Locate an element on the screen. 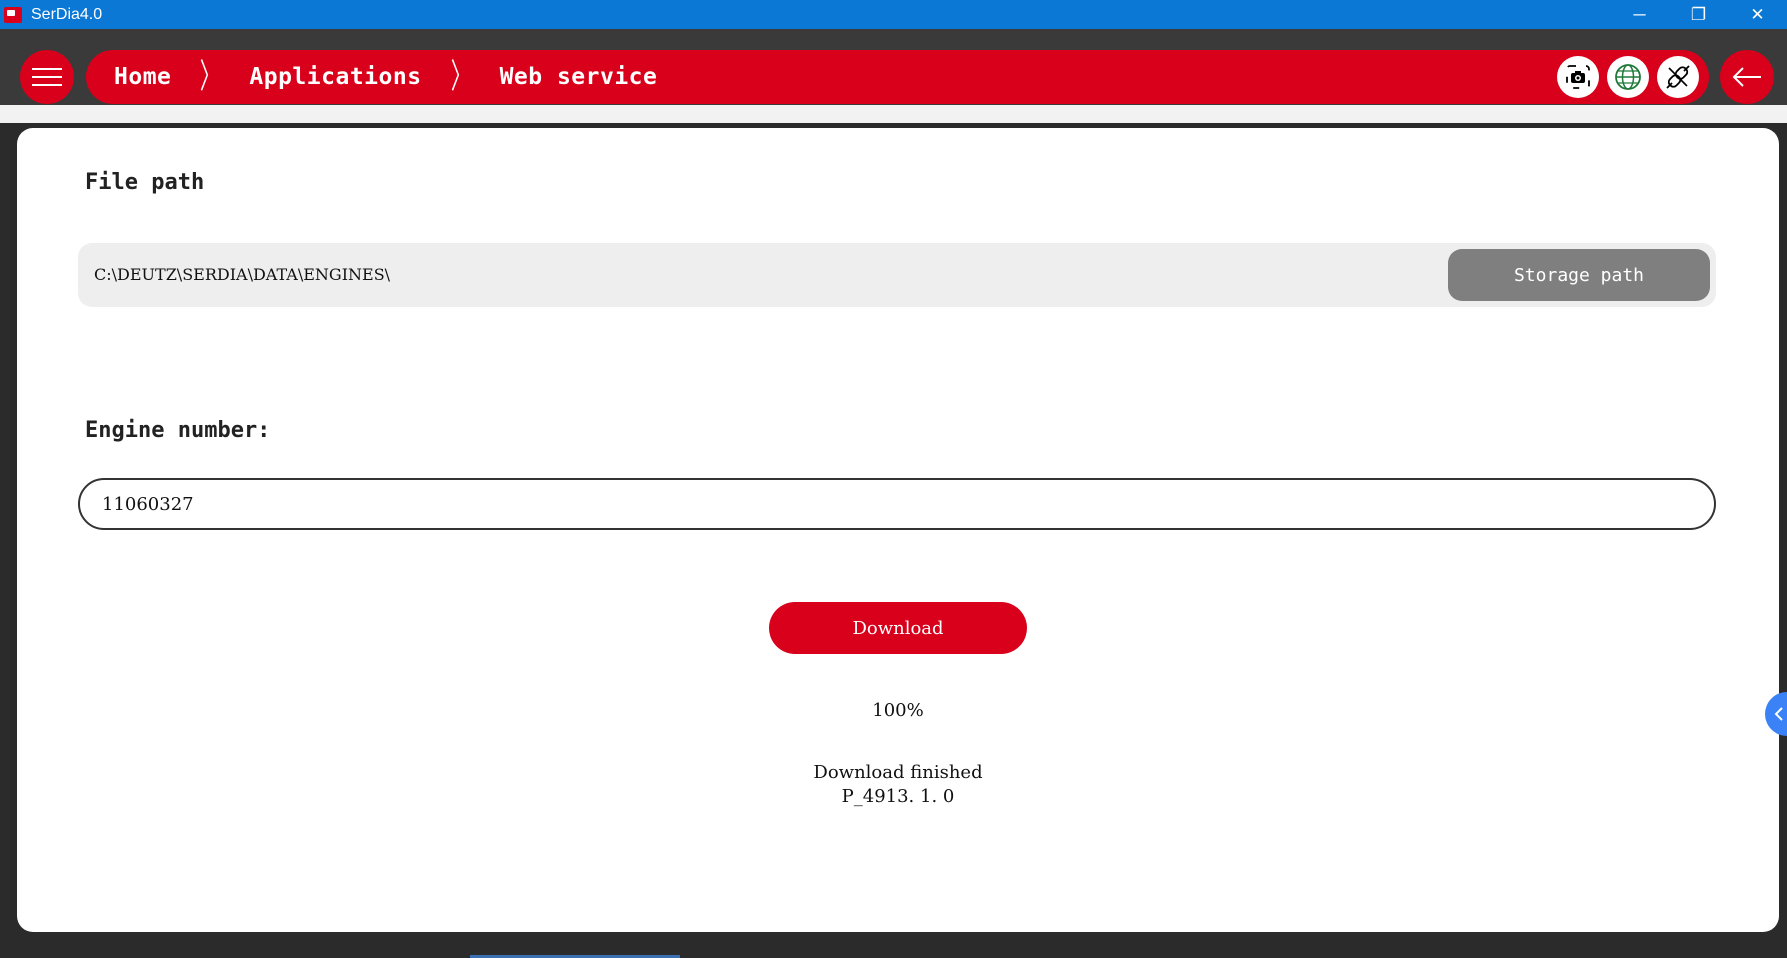  disconnect-icon is located at coordinates (1678, 77).